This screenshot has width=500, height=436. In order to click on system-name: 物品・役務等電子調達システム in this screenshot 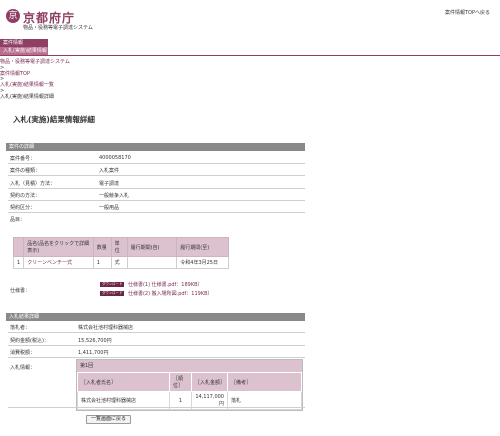, I will do `click(58, 28)`.